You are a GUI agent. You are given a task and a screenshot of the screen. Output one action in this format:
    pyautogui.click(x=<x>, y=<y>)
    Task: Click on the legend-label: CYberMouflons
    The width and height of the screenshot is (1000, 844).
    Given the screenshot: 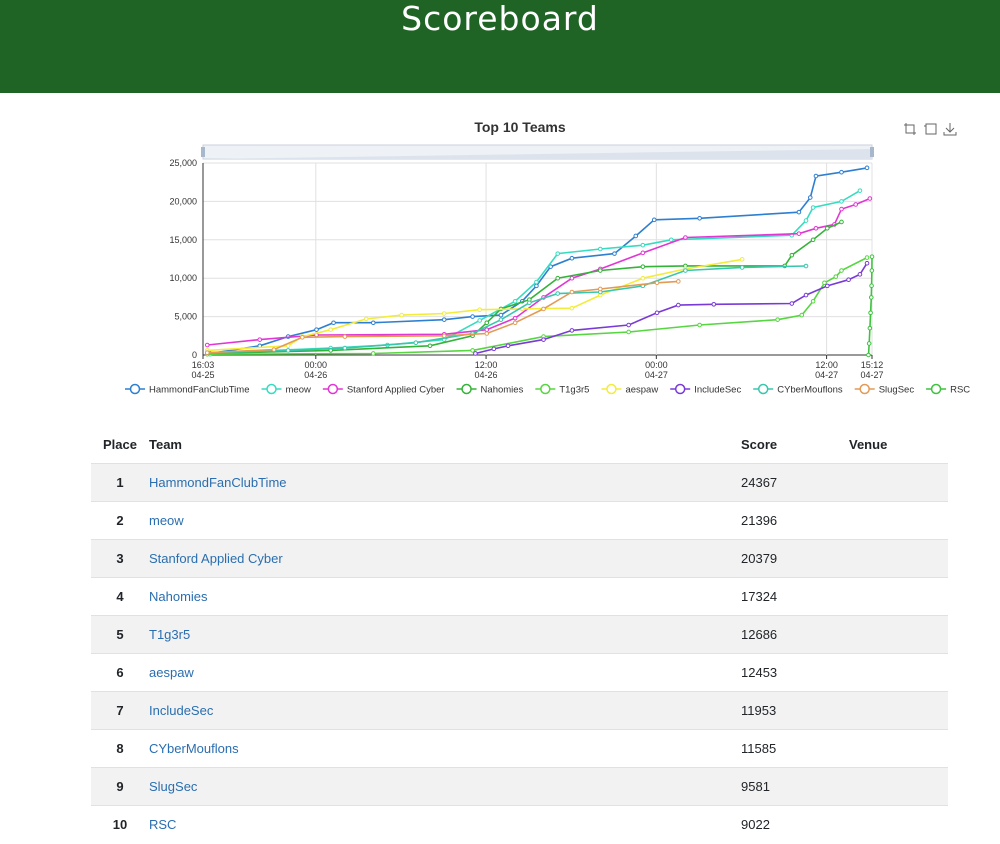 What is the action you would take?
    pyautogui.click(x=810, y=390)
    